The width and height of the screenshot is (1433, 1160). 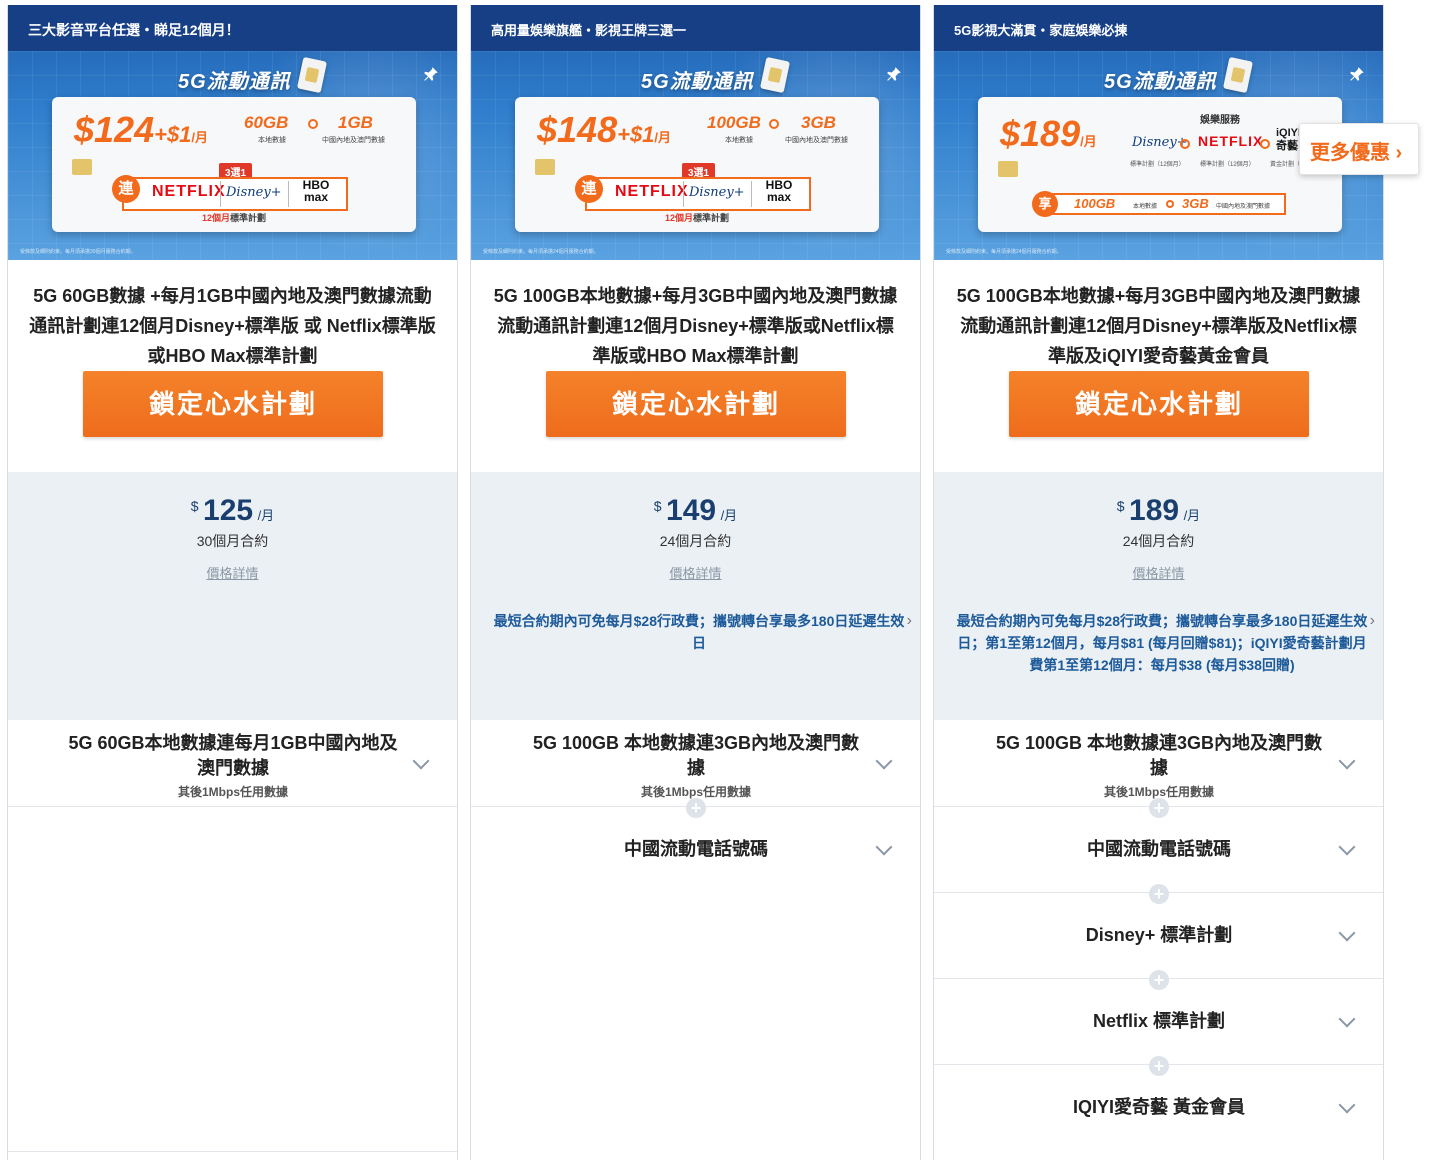 What do you see at coordinates (604, 130) in the screenshot?
I see `banner-price: $148+$1/月` at bounding box center [604, 130].